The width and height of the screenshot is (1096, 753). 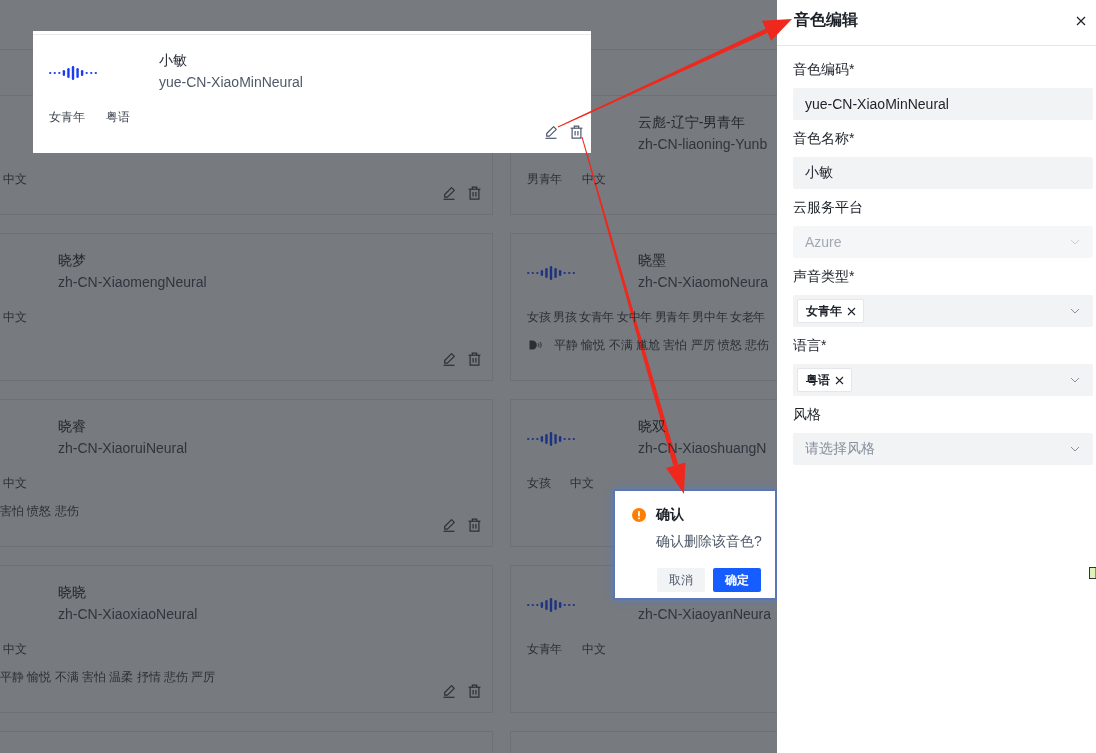 I want to click on voice-name: 晓墨, so click(x=652, y=260).